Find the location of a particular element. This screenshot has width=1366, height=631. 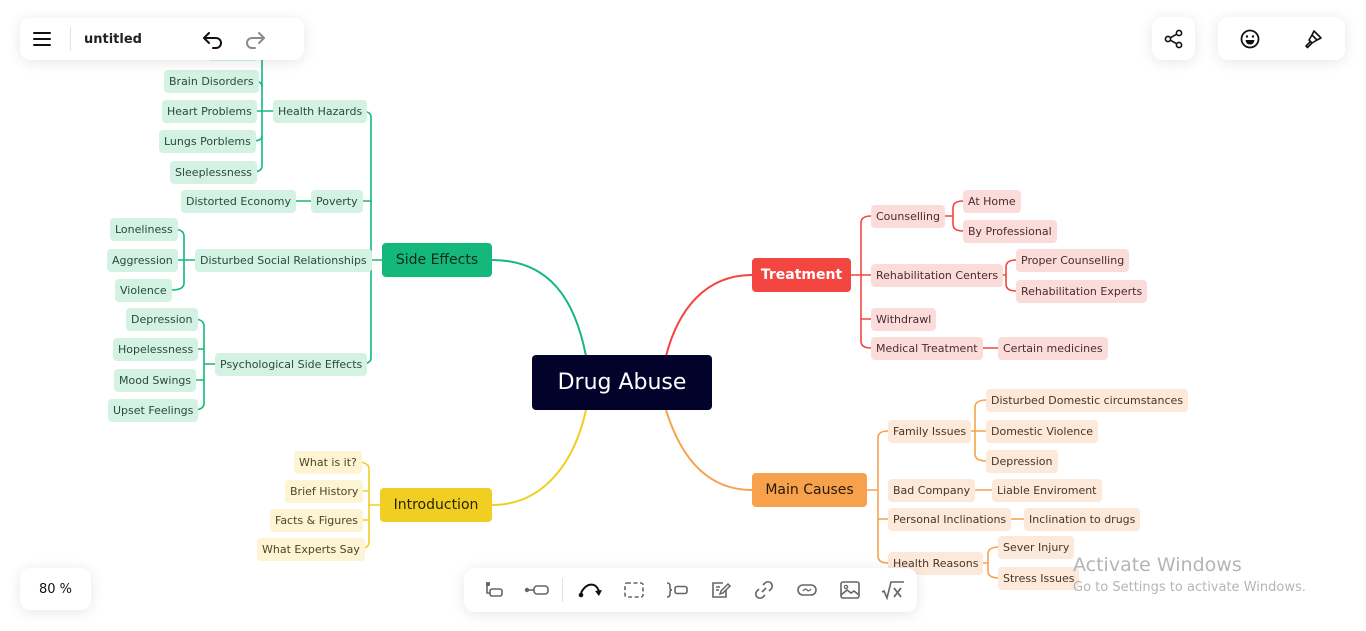

node-brief-history: Brief History is located at coordinates (324, 491).